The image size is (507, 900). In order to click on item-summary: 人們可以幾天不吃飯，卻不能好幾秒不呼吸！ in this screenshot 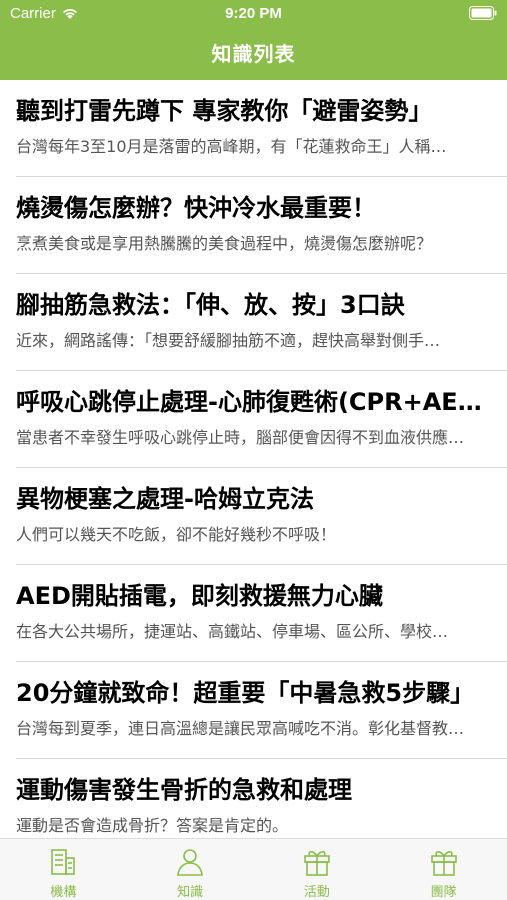, I will do `click(176, 534)`.